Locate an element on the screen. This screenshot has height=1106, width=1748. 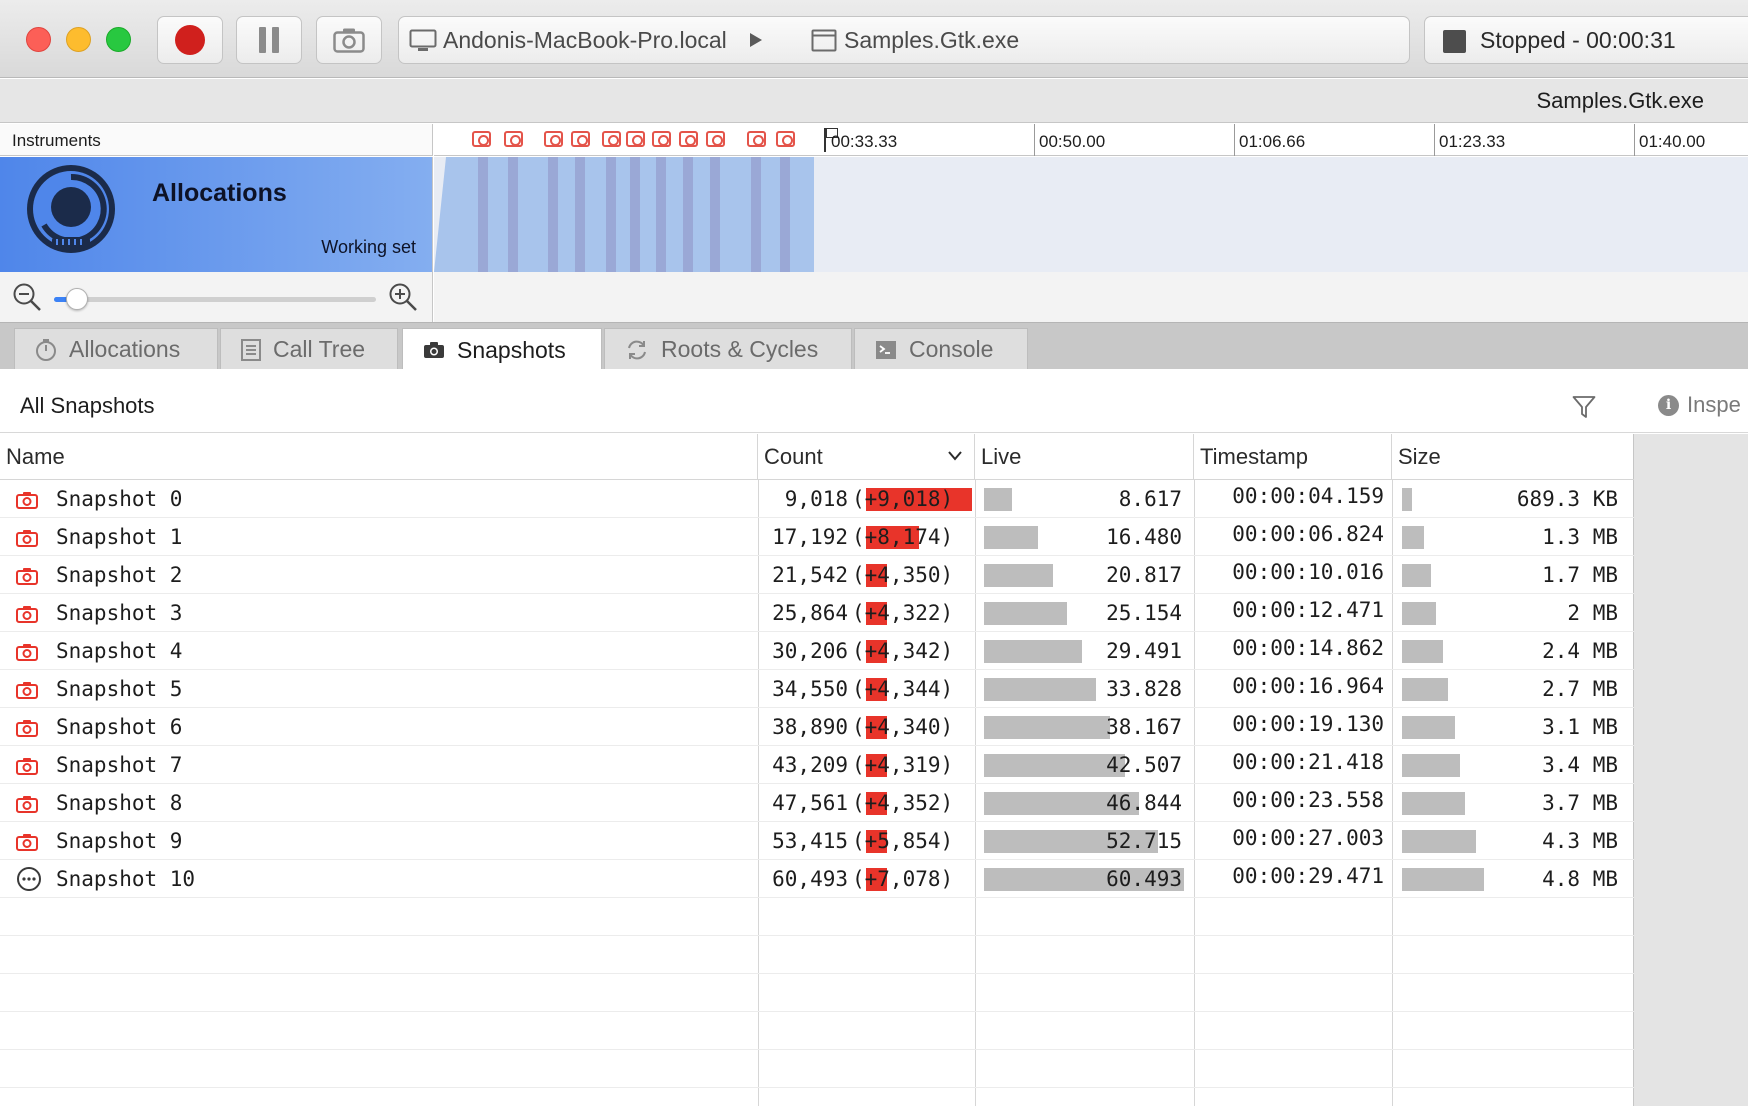
timeline-spacer is located at coordinates (1091, 297).